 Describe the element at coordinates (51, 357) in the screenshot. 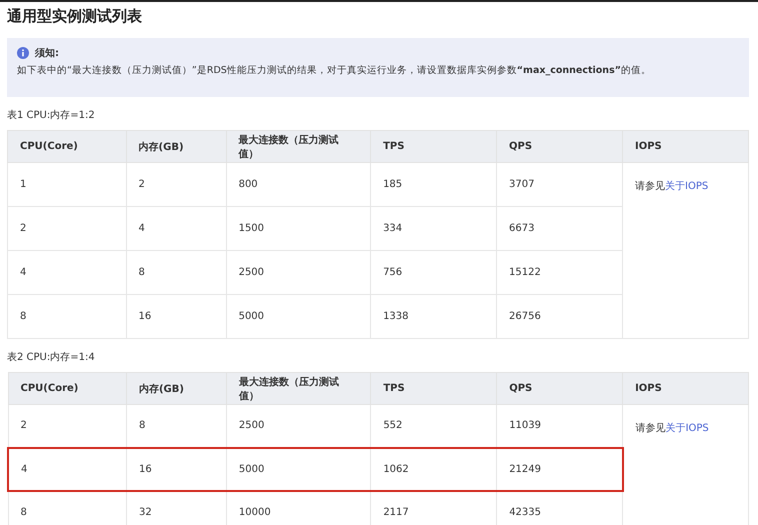

I see `table-caption: 表2 CPU:内存=1:4` at that location.